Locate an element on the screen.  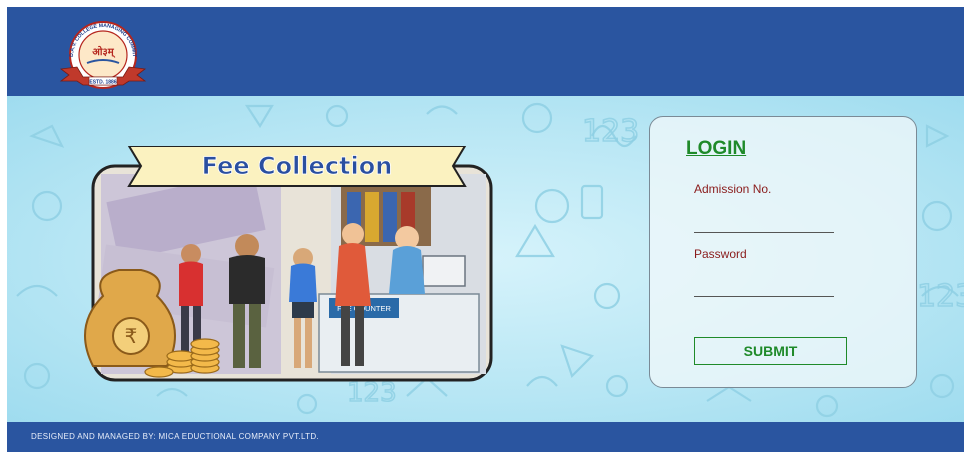
banner-title: Fee Collection is located at coordinates (297, 166).